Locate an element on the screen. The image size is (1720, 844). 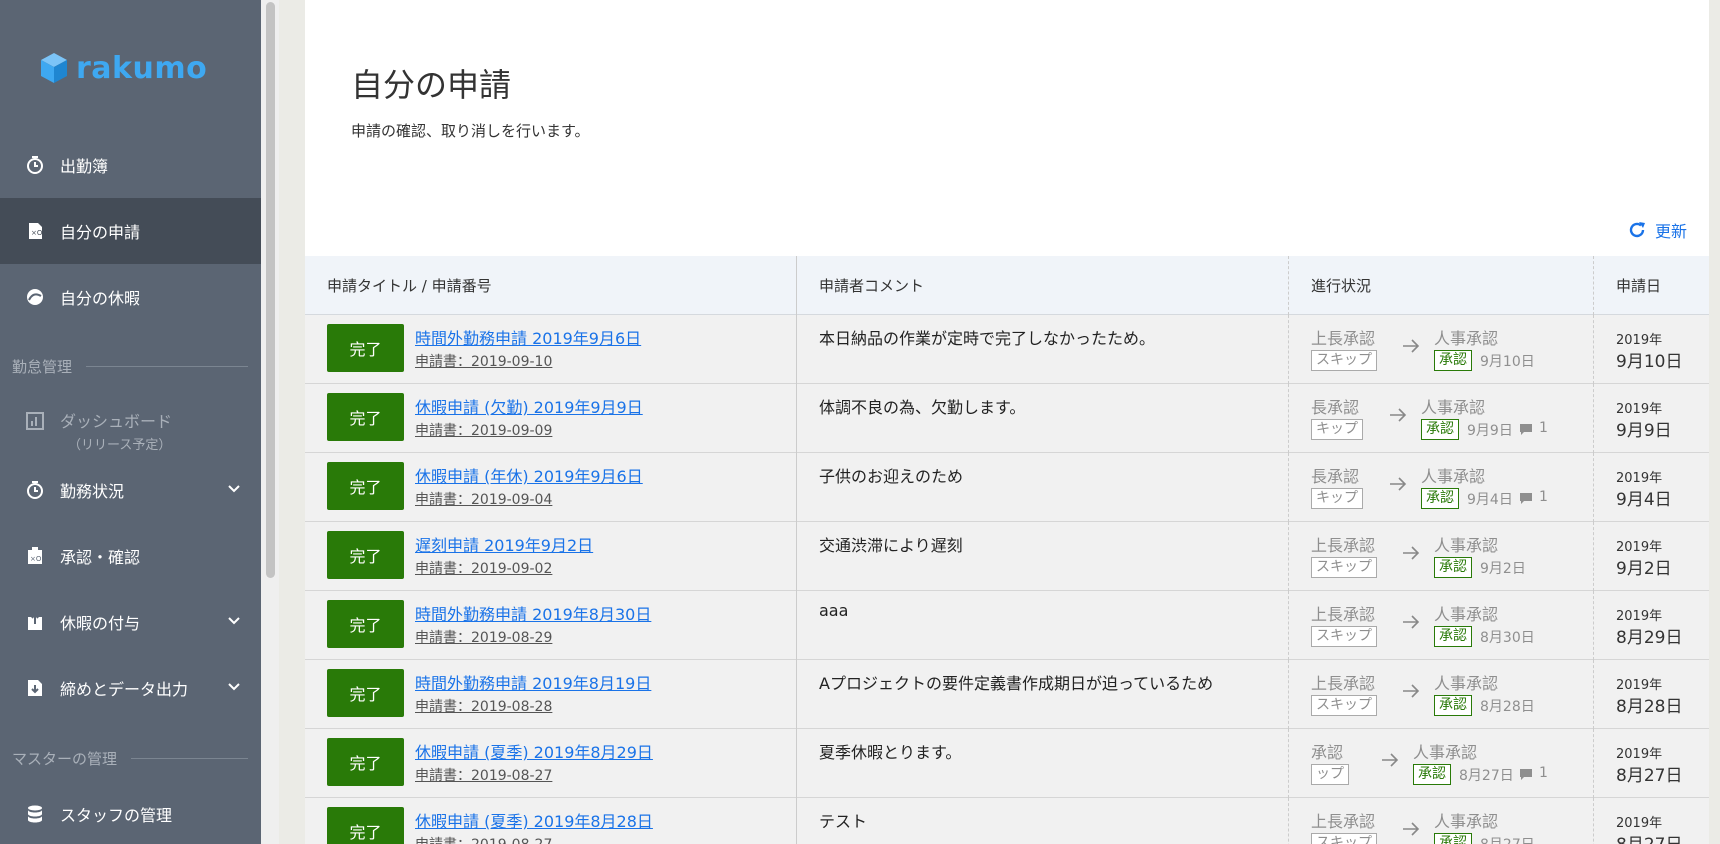
applicant-comment: テスト is located at coordinates (843, 821).